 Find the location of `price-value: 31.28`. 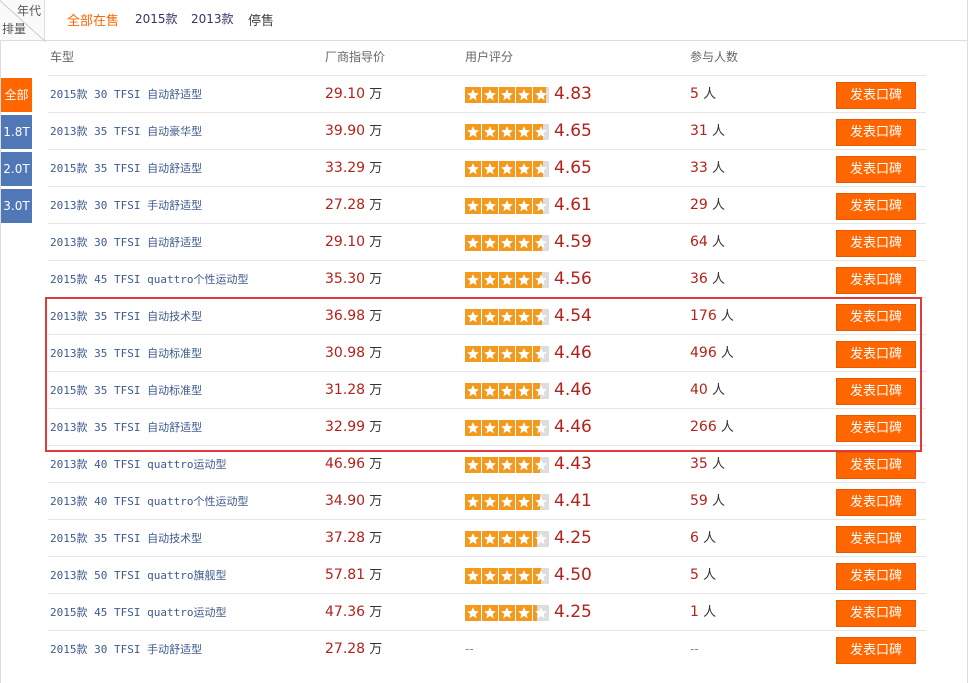

price-value: 31.28 is located at coordinates (345, 390).